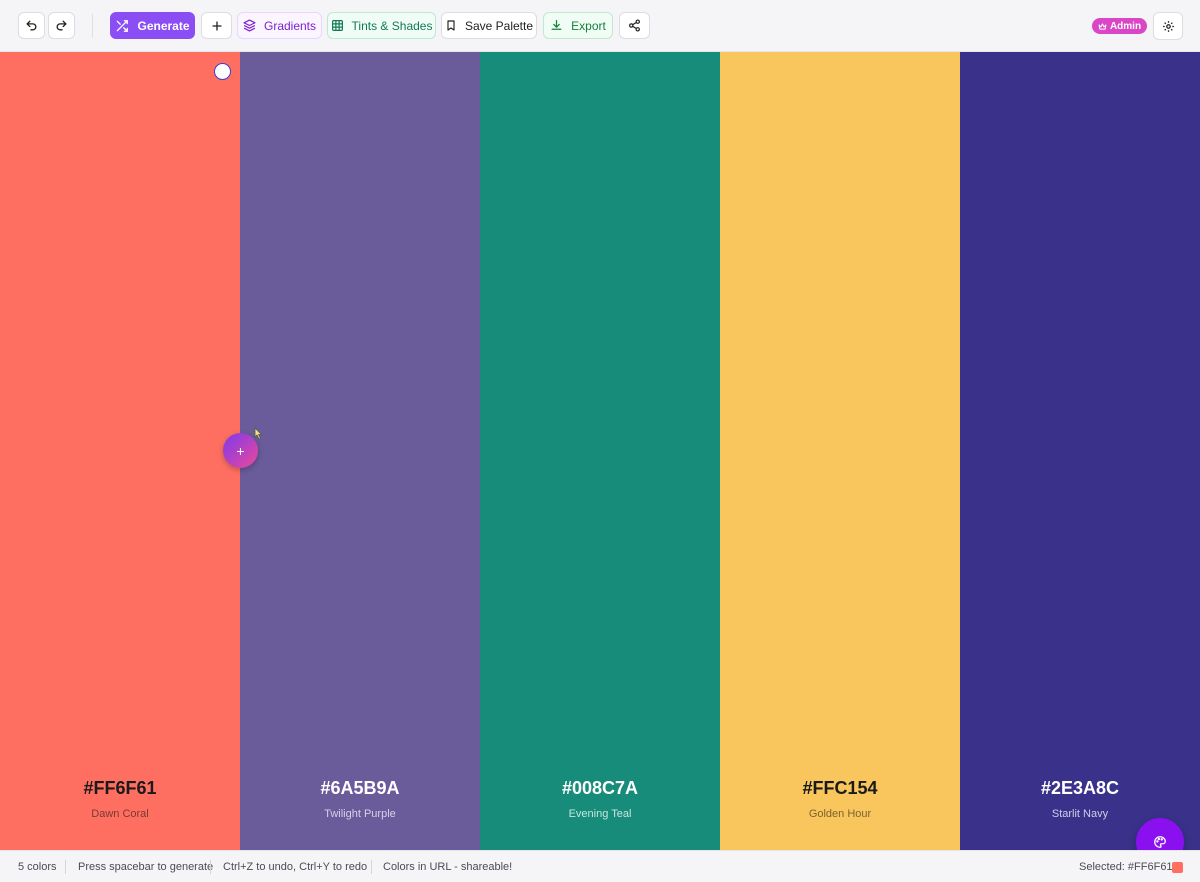 The width and height of the screenshot is (1200, 882). Describe the element at coordinates (37, 867) in the screenshot. I see `color-count: 5 colors` at that location.